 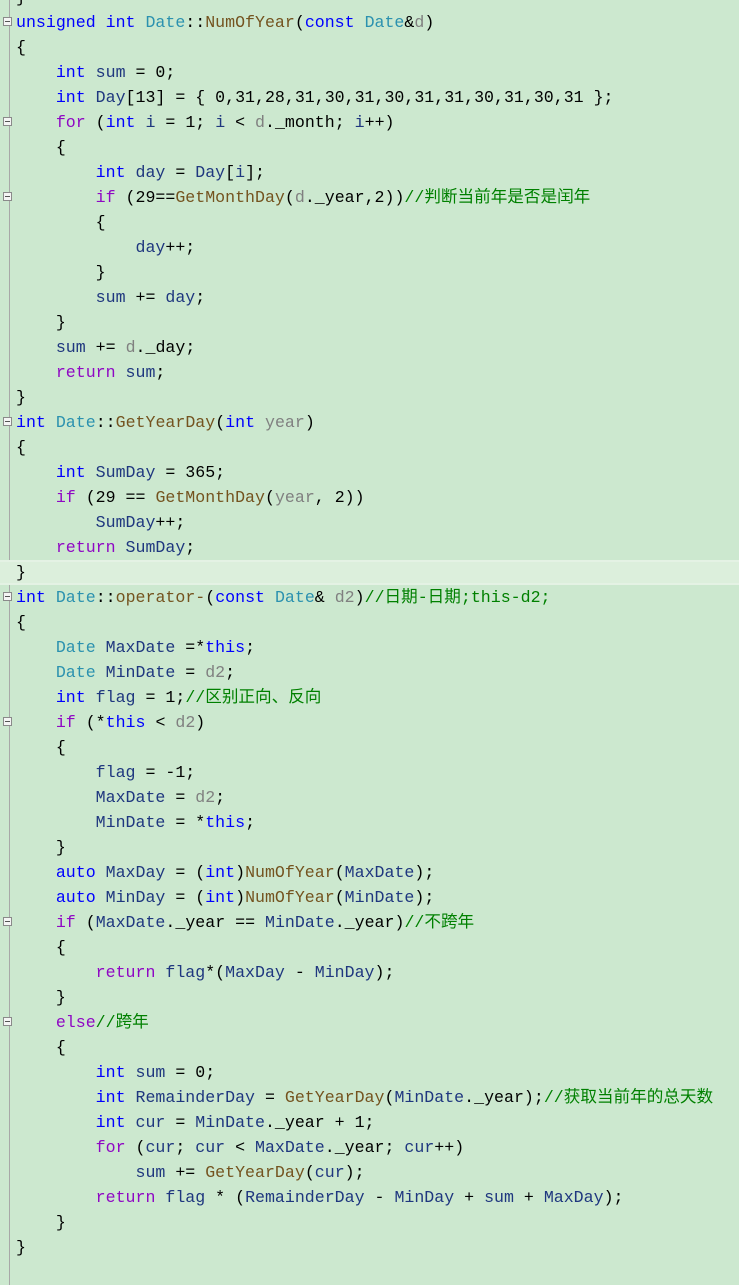 I want to click on code-line: auto MinDay = (int)NumOfYear(MinDate);, so click(x=369, y=897).